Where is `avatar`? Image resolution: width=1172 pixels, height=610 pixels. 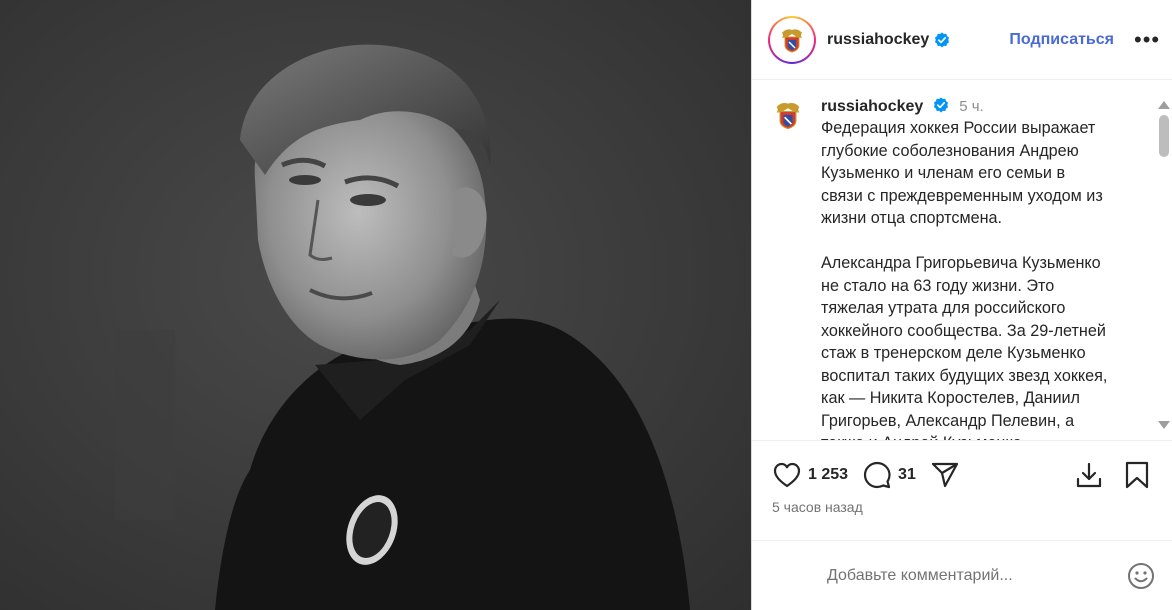
avatar is located at coordinates (792, 39).